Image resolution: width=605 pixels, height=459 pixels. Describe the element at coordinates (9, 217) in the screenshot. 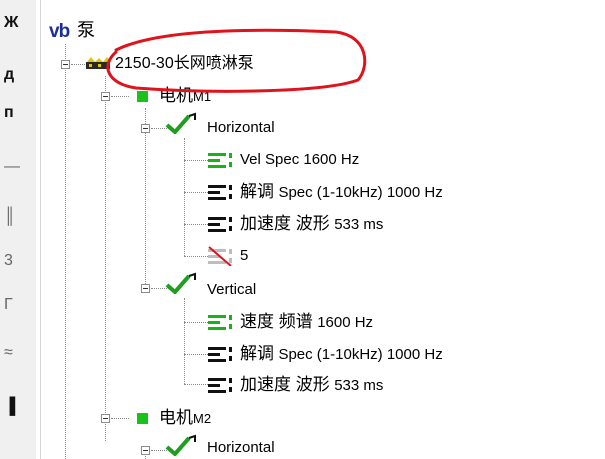

I see `toolbar-tool-4-icon: ║` at that location.